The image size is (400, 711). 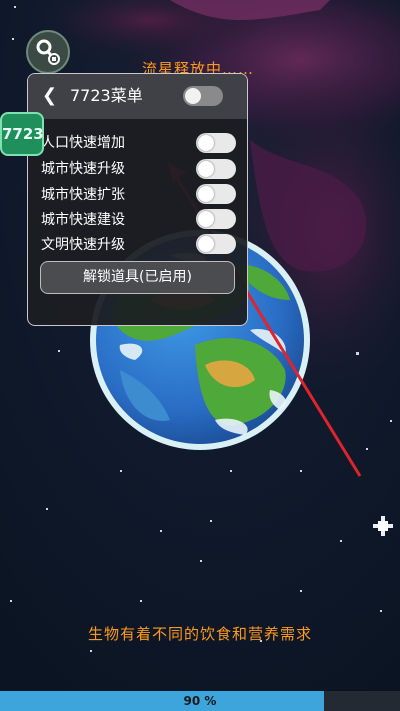 I want to click on key-icon, so click(x=48, y=52).